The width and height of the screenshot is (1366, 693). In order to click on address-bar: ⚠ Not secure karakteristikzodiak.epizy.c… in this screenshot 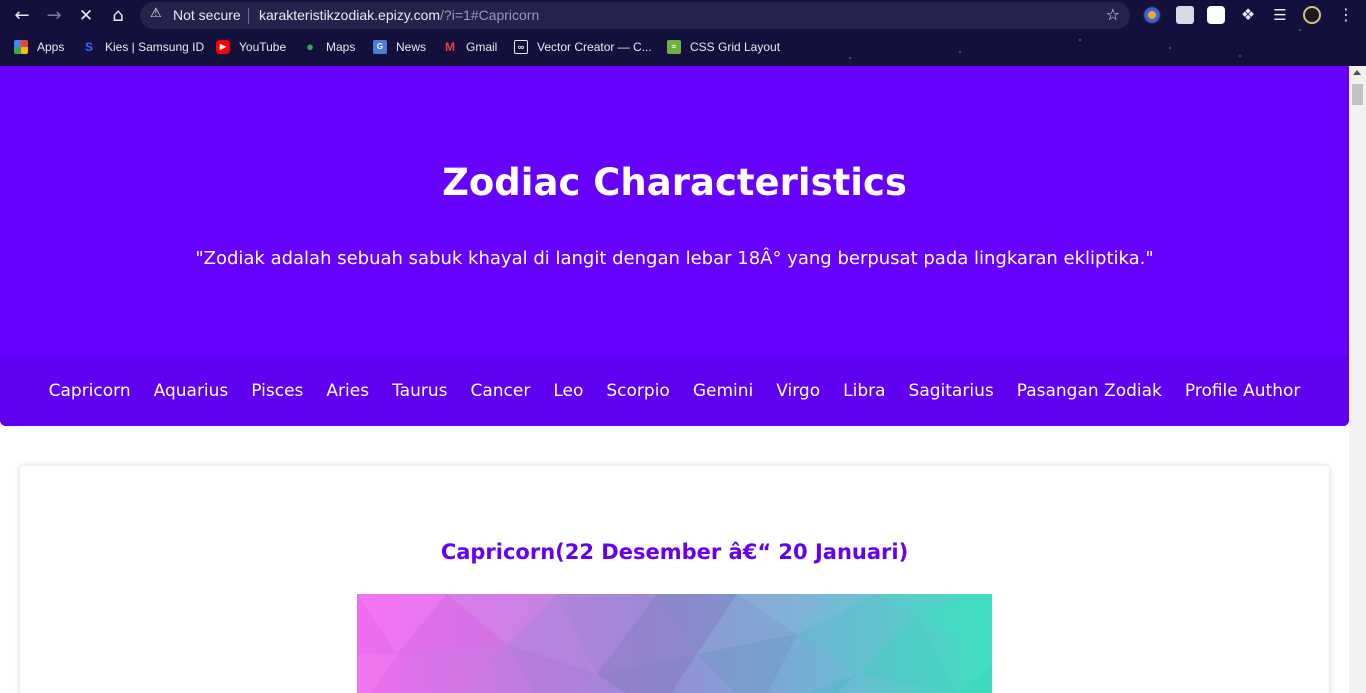, I will do `click(635, 15)`.